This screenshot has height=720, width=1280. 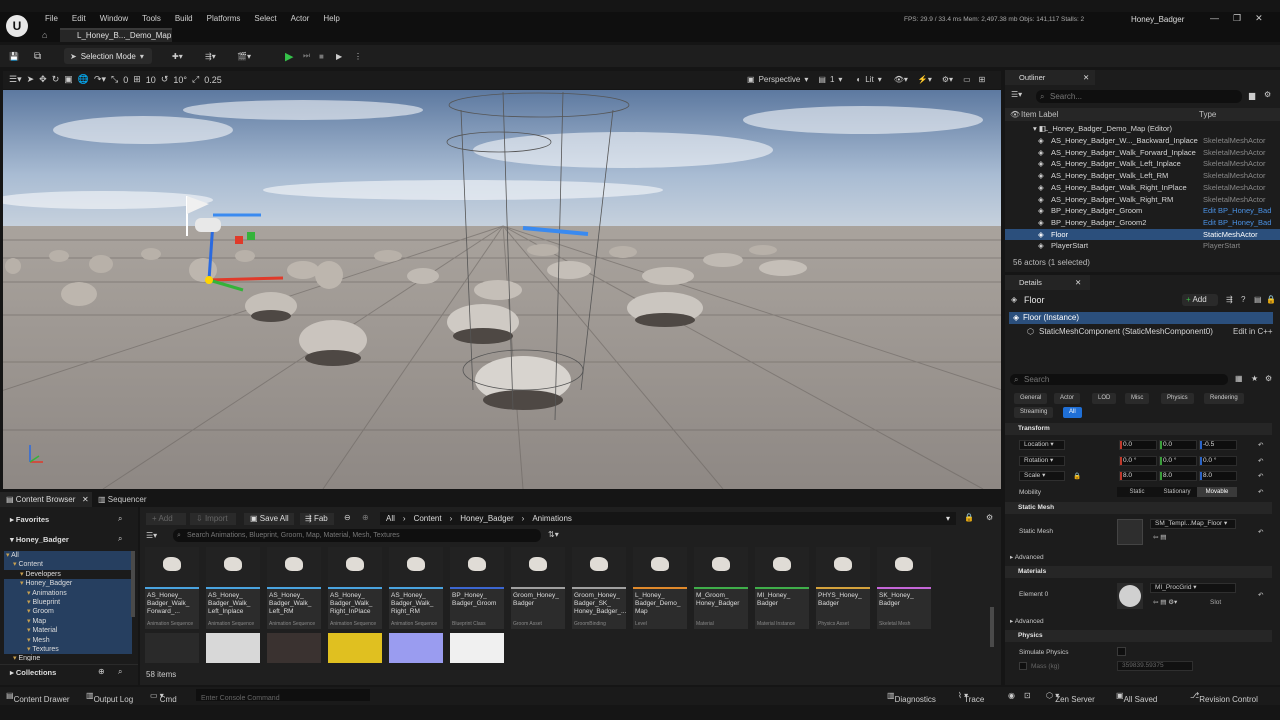 What do you see at coordinates (56, 79) in the screenshot?
I see `rotate-tool-icon: ↻` at bounding box center [56, 79].